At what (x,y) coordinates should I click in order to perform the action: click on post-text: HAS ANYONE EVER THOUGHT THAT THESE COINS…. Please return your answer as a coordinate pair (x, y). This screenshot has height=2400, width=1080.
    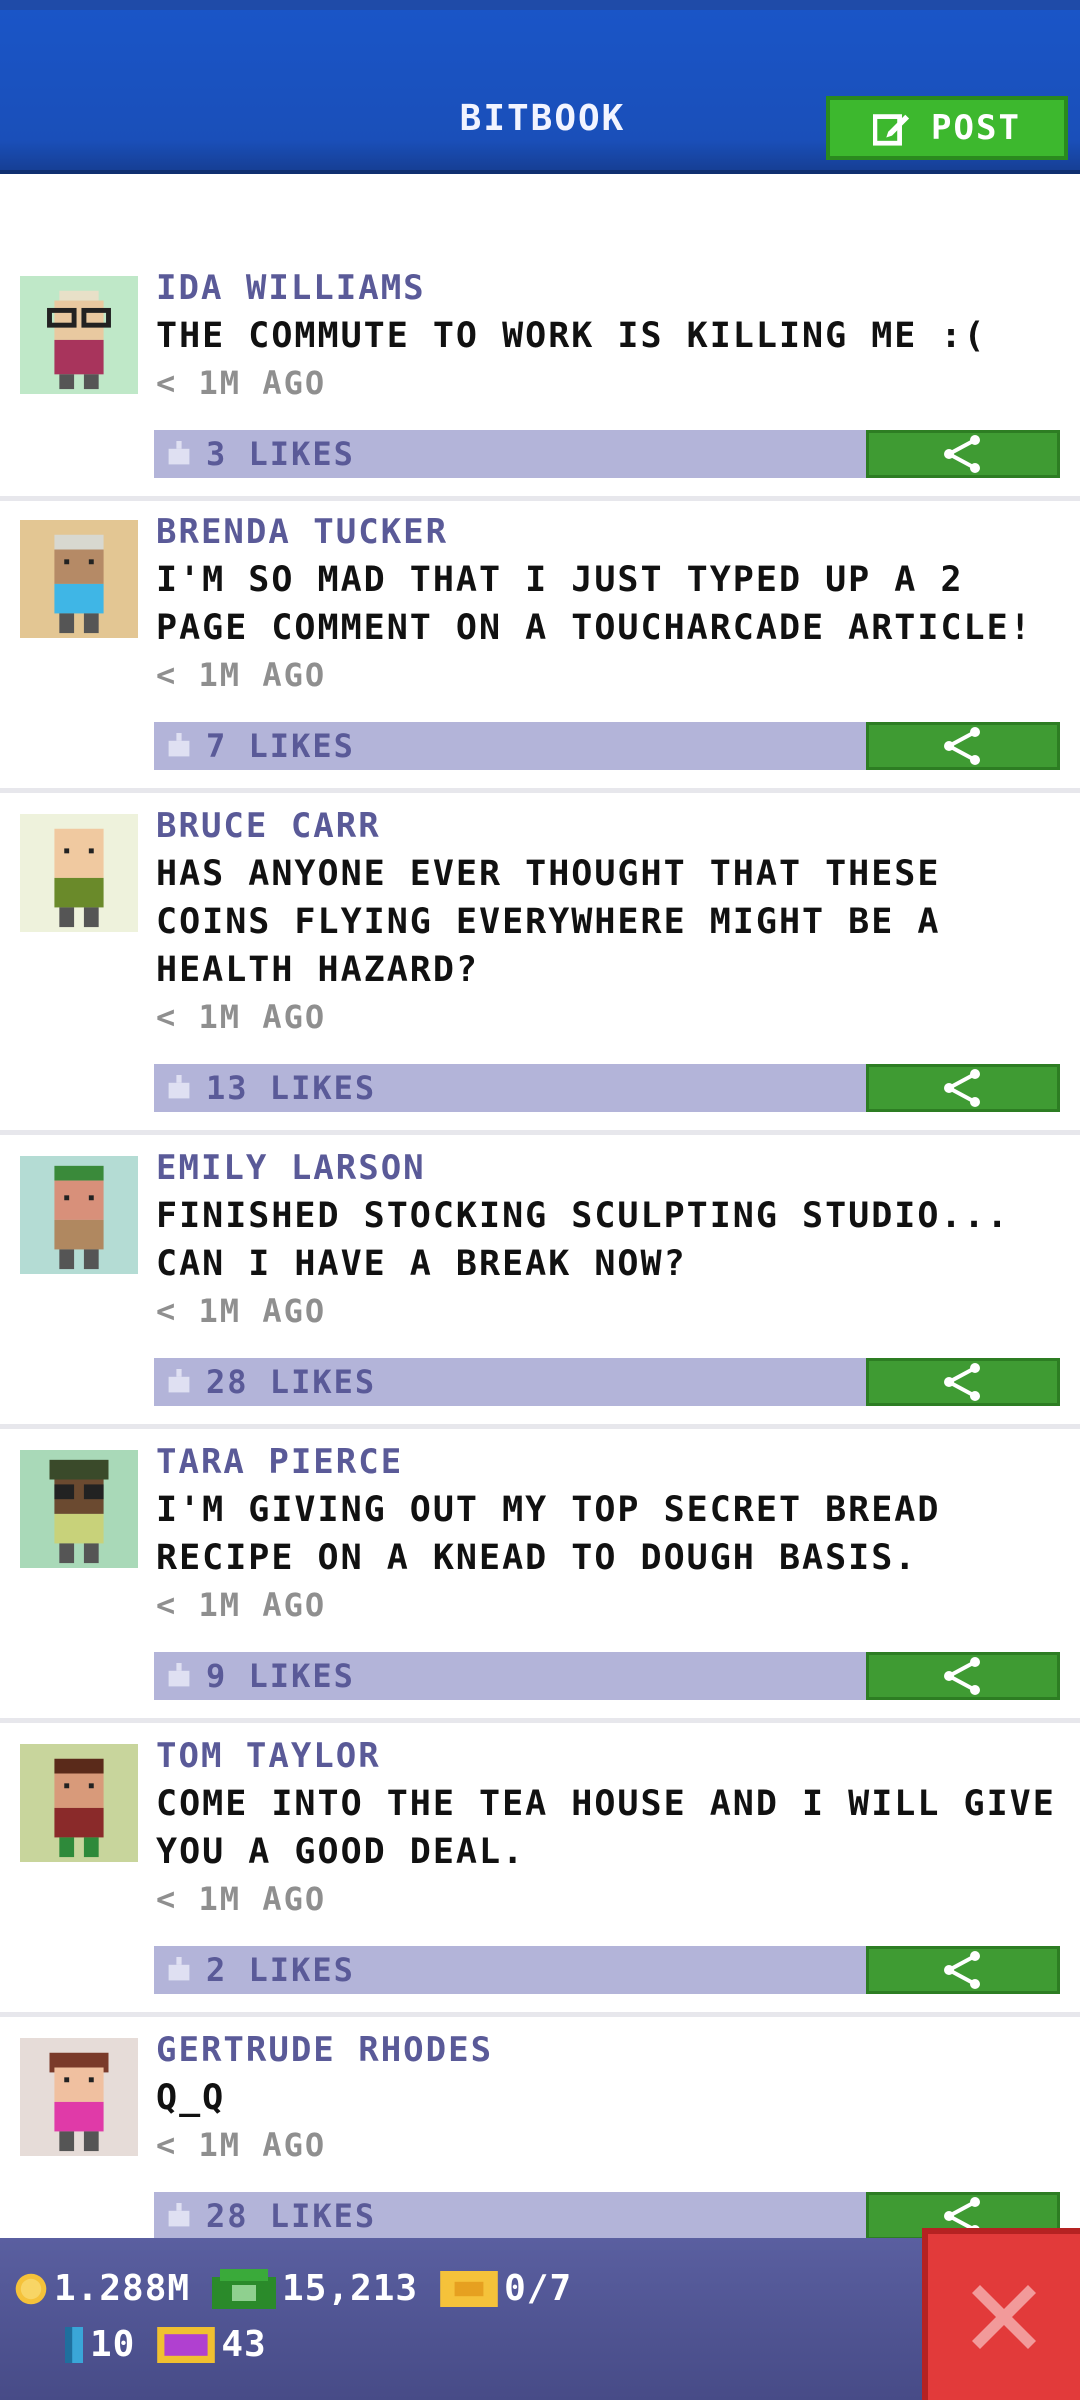
    Looking at the image, I should click on (548, 922).